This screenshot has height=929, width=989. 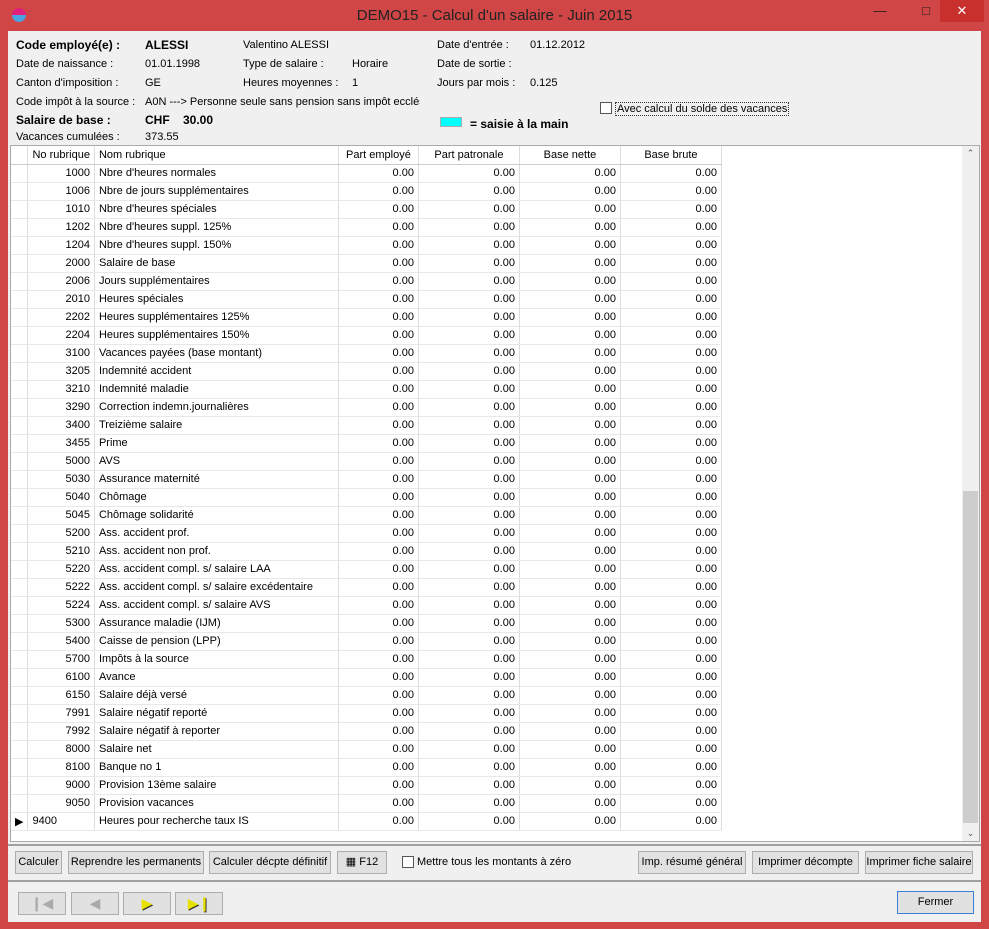 What do you see at coordinates (216, 155) in the screenshot?
I see `col-name: Nom rubrique` at bounding box center [216, 155].